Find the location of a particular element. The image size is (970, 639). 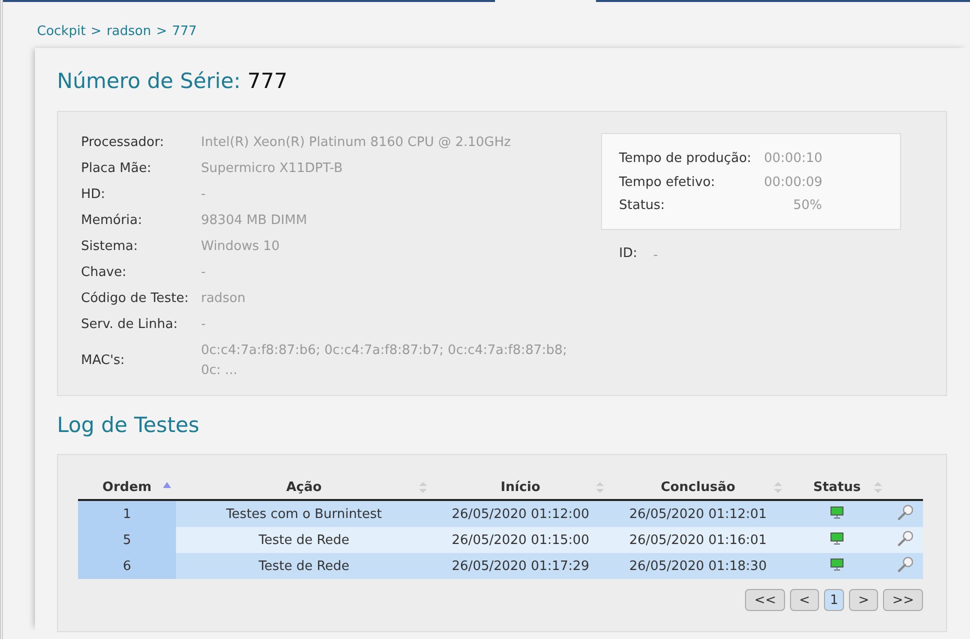

field-value: 00:00:09 is located at coordinates (793, 182).